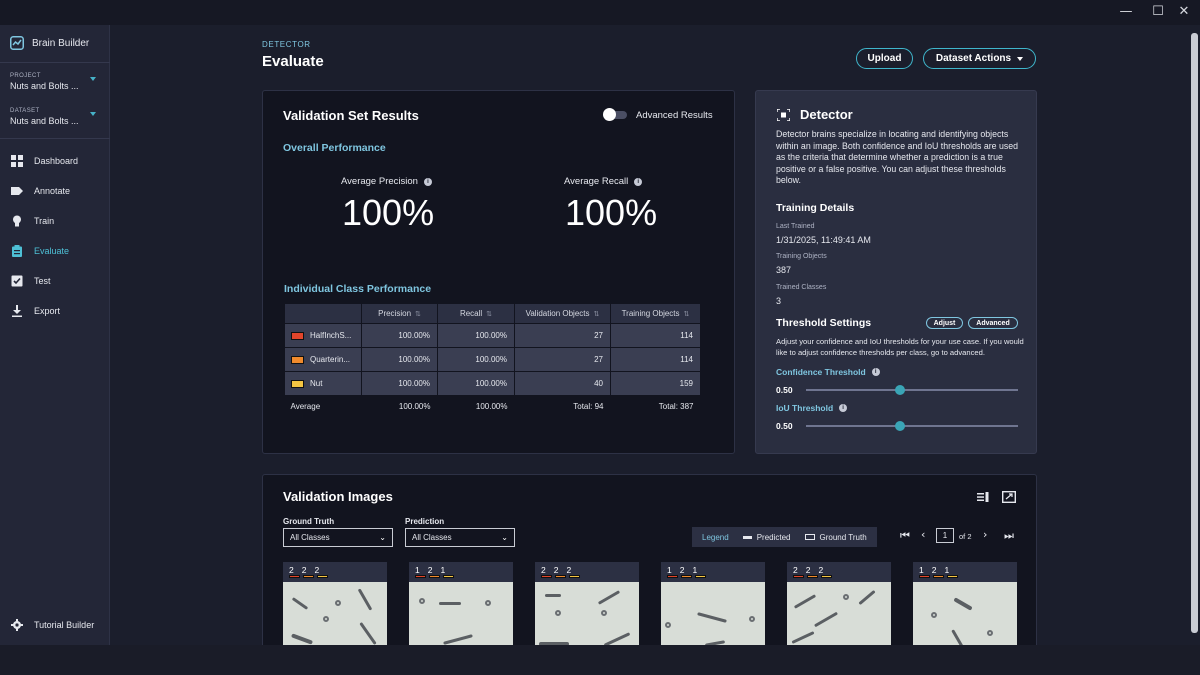 The height and width of the screenshot is (675, 1200). I want to click on last-page-icon: ⏭, so click(1009, 536).